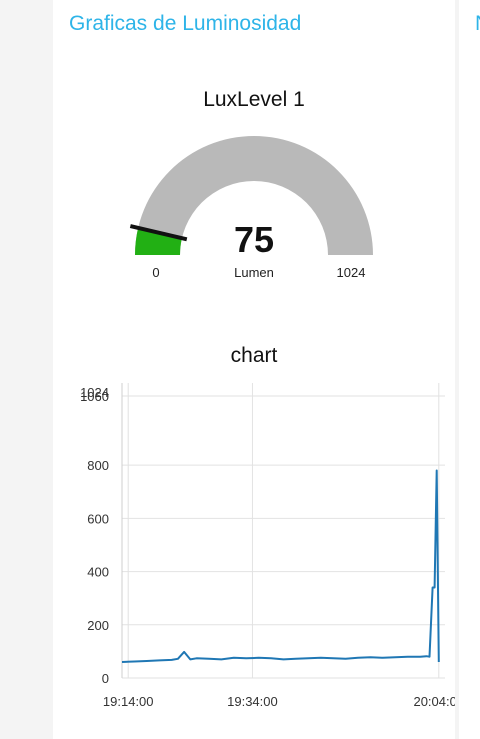 The image size is (480, 739). What do you see at coordinates (252, 701) in the screenshot?
I see `x-tick-label: 19:34:00` at bounding box center [252, 701].